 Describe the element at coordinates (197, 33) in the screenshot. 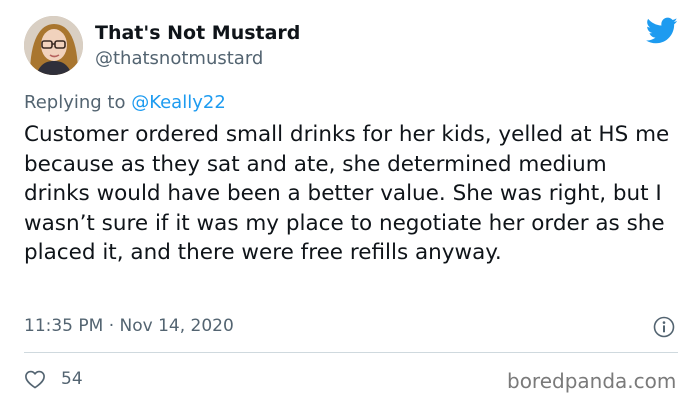

I see `author-display-name: That's Not Mustard` at that location.